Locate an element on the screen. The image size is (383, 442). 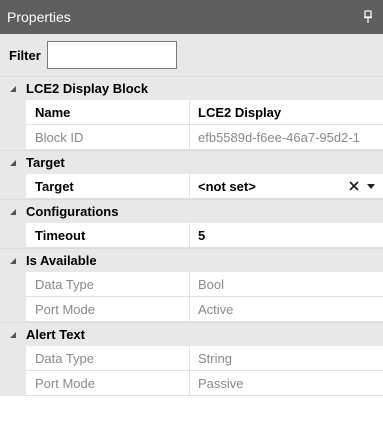
category-label: Alert Text is located at coordinates (55, 334).